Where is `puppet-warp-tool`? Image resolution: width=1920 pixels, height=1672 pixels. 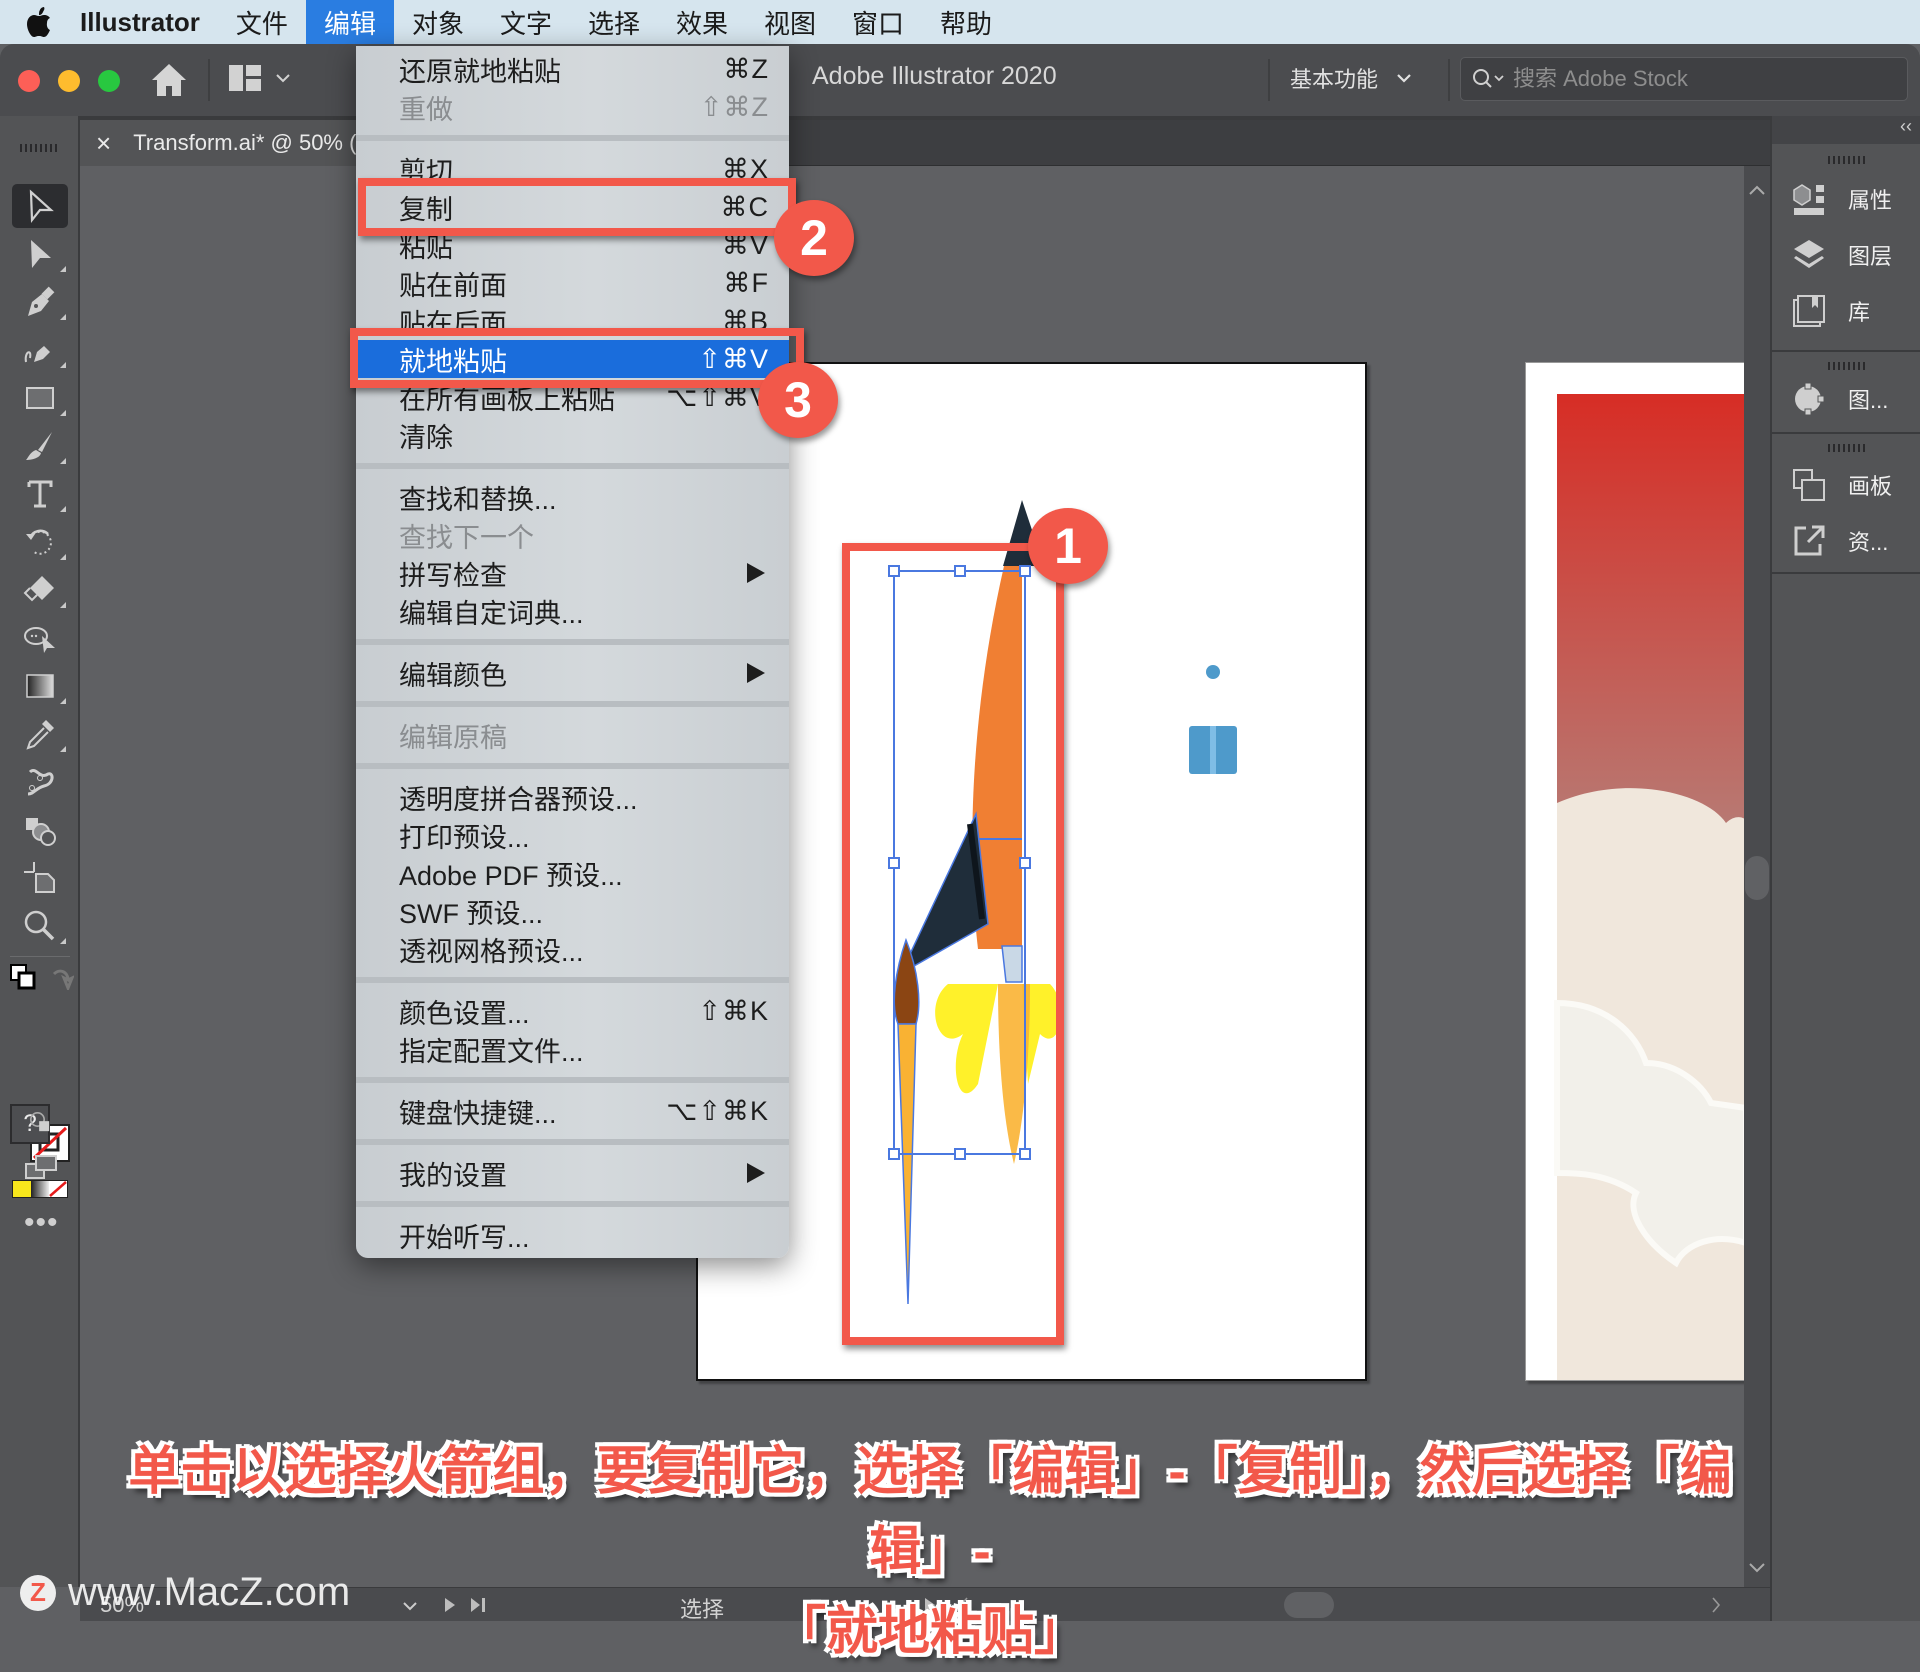 puppet-warp-tool is located at coordinates (40, 638).